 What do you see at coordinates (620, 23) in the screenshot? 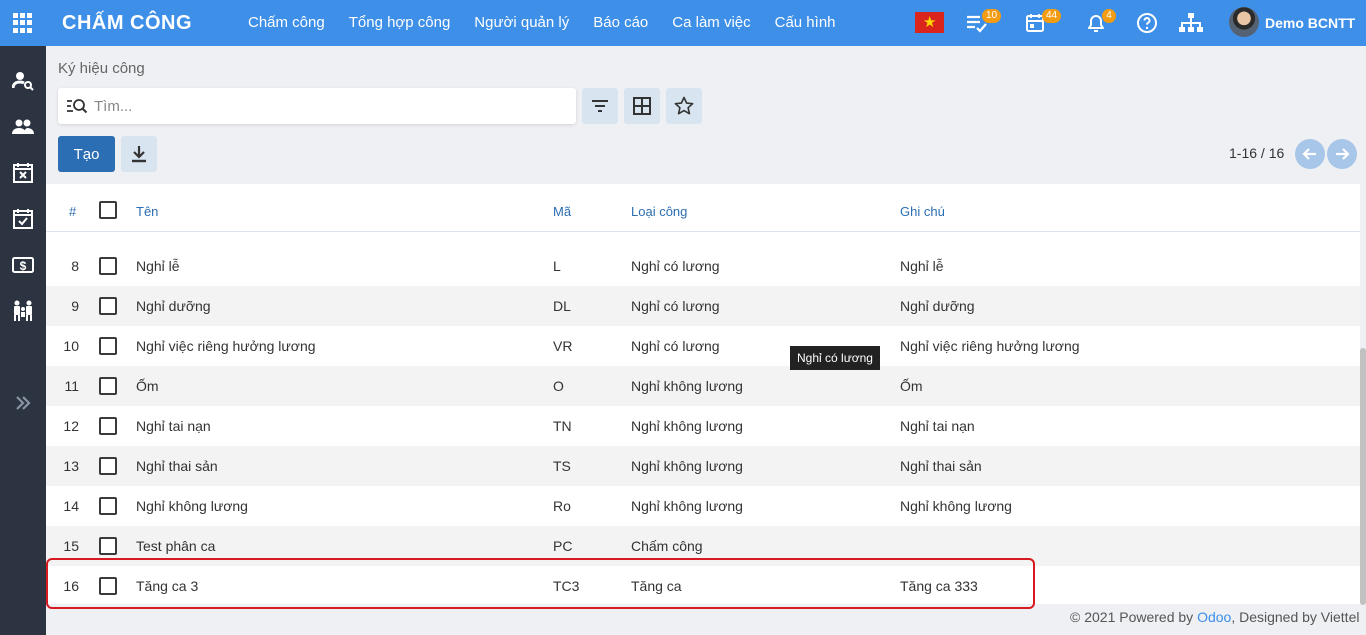
I see `menu-bao-cao: Báo cáo` at bounding box center [620, 23].